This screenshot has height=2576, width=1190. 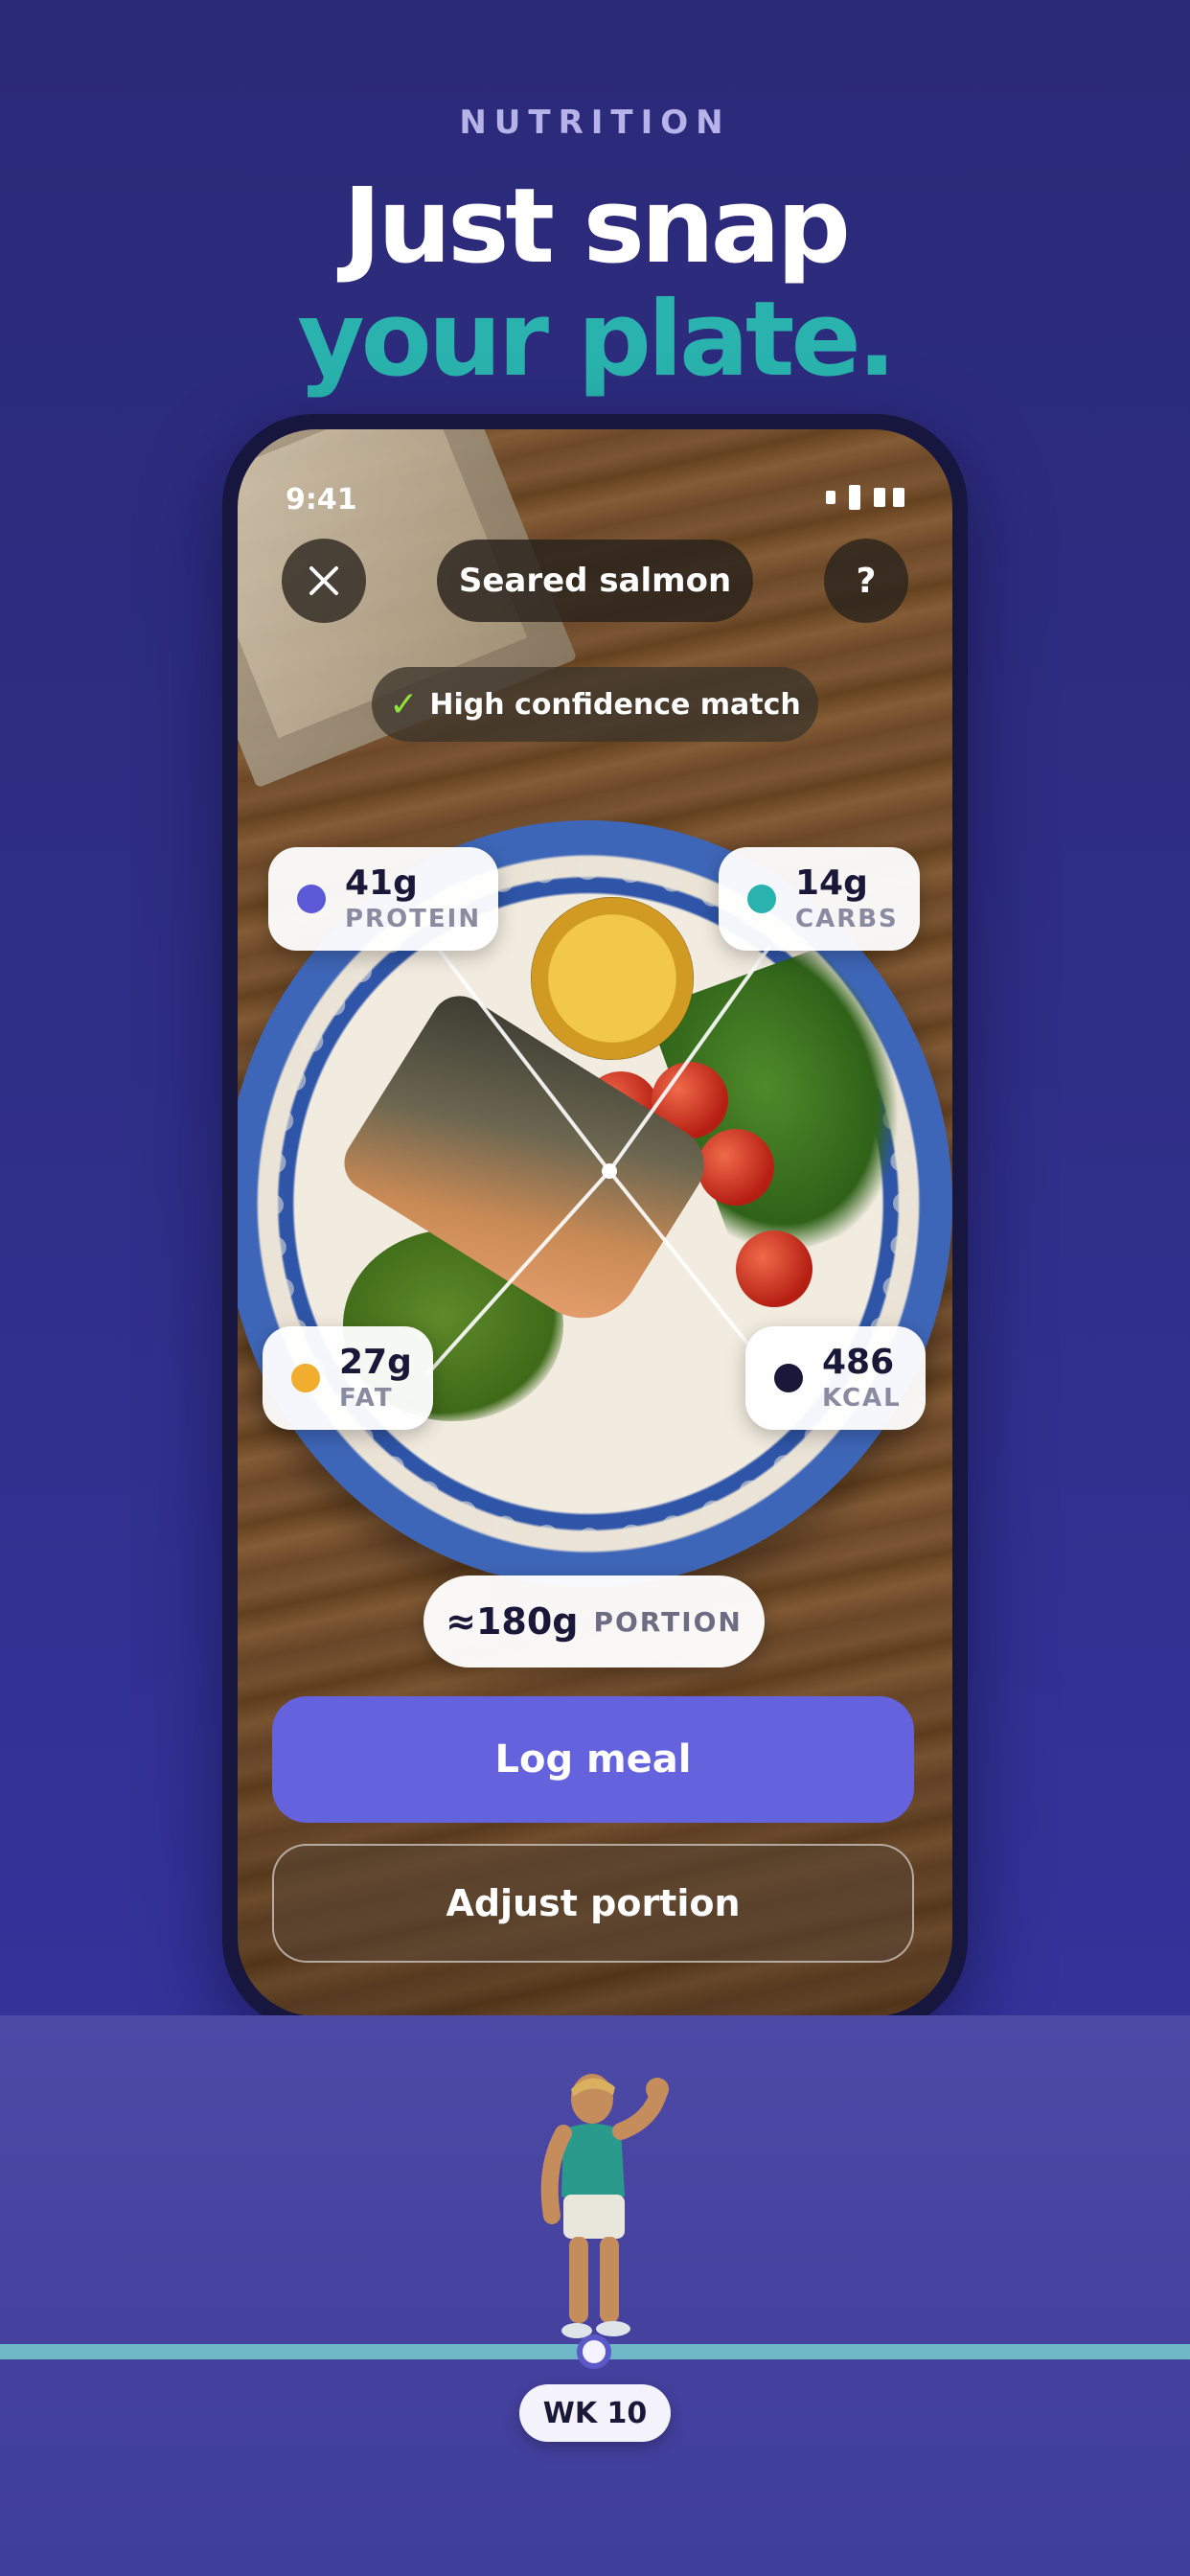 What do you see at coordinates (597, 227) in the screenshot?
I see `headline-line-1: Just snap` at bounding box center [597, 227].